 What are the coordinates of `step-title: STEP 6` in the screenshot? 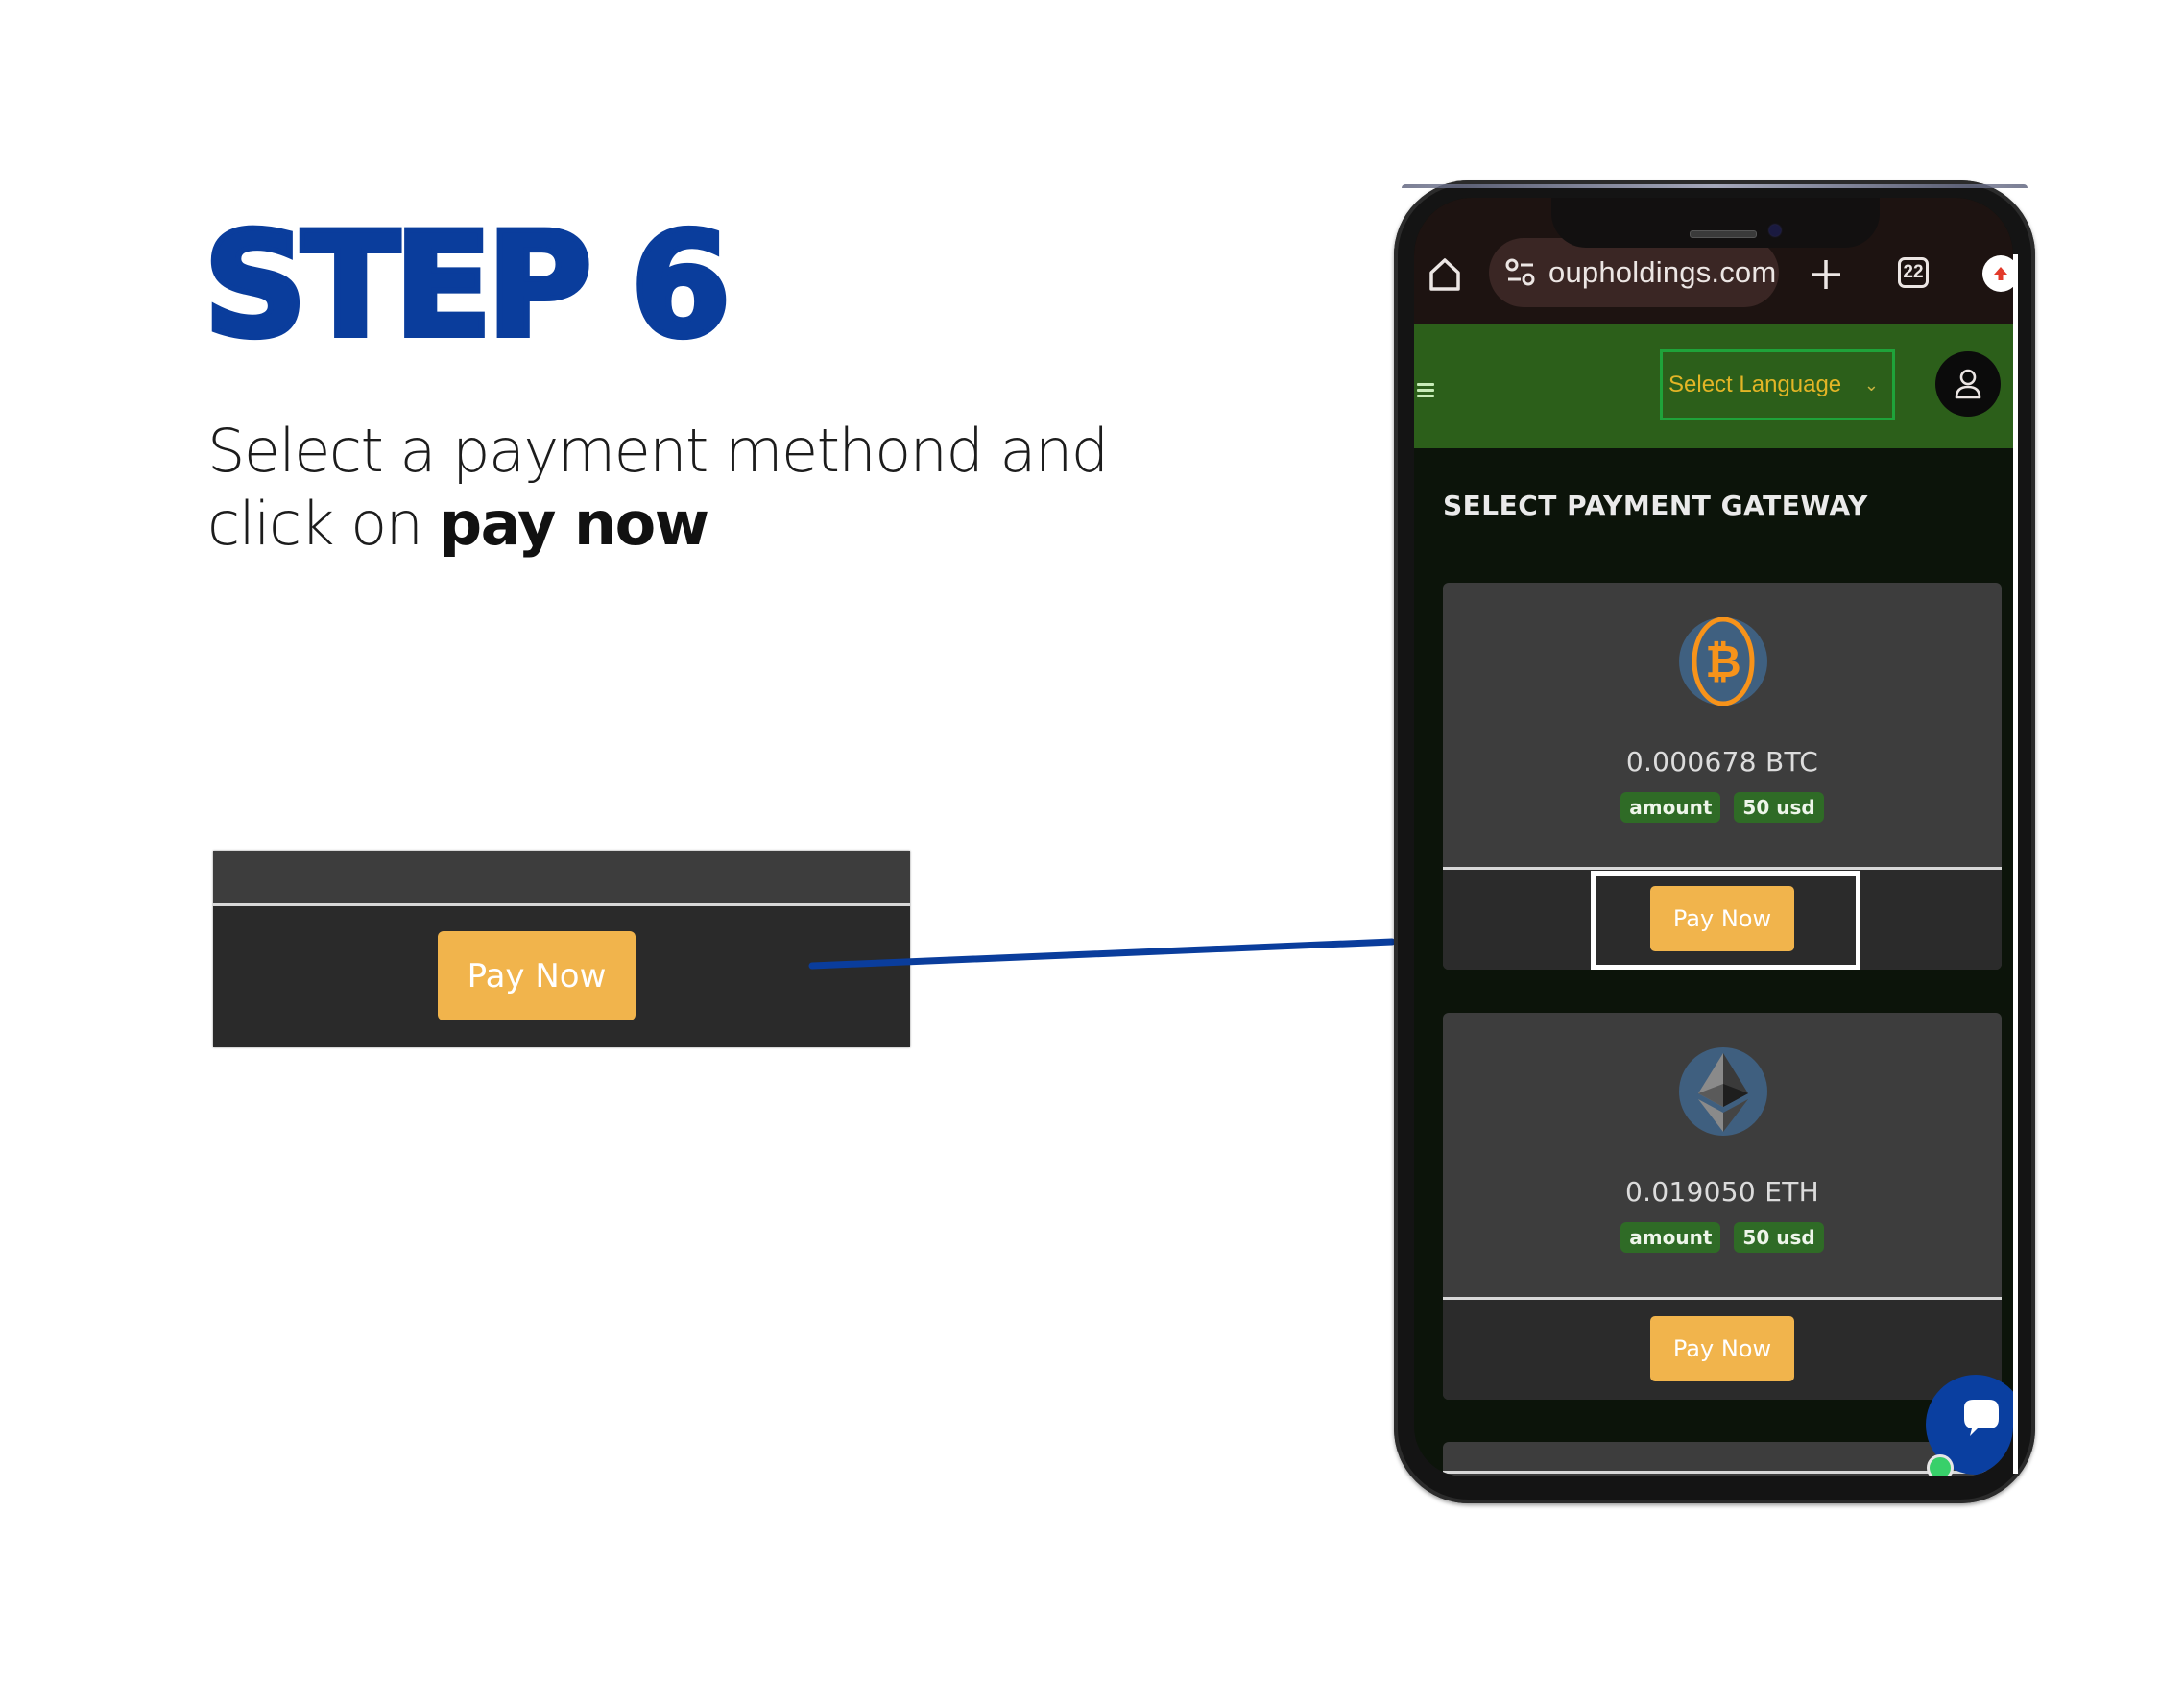 It's located at (467, 286).